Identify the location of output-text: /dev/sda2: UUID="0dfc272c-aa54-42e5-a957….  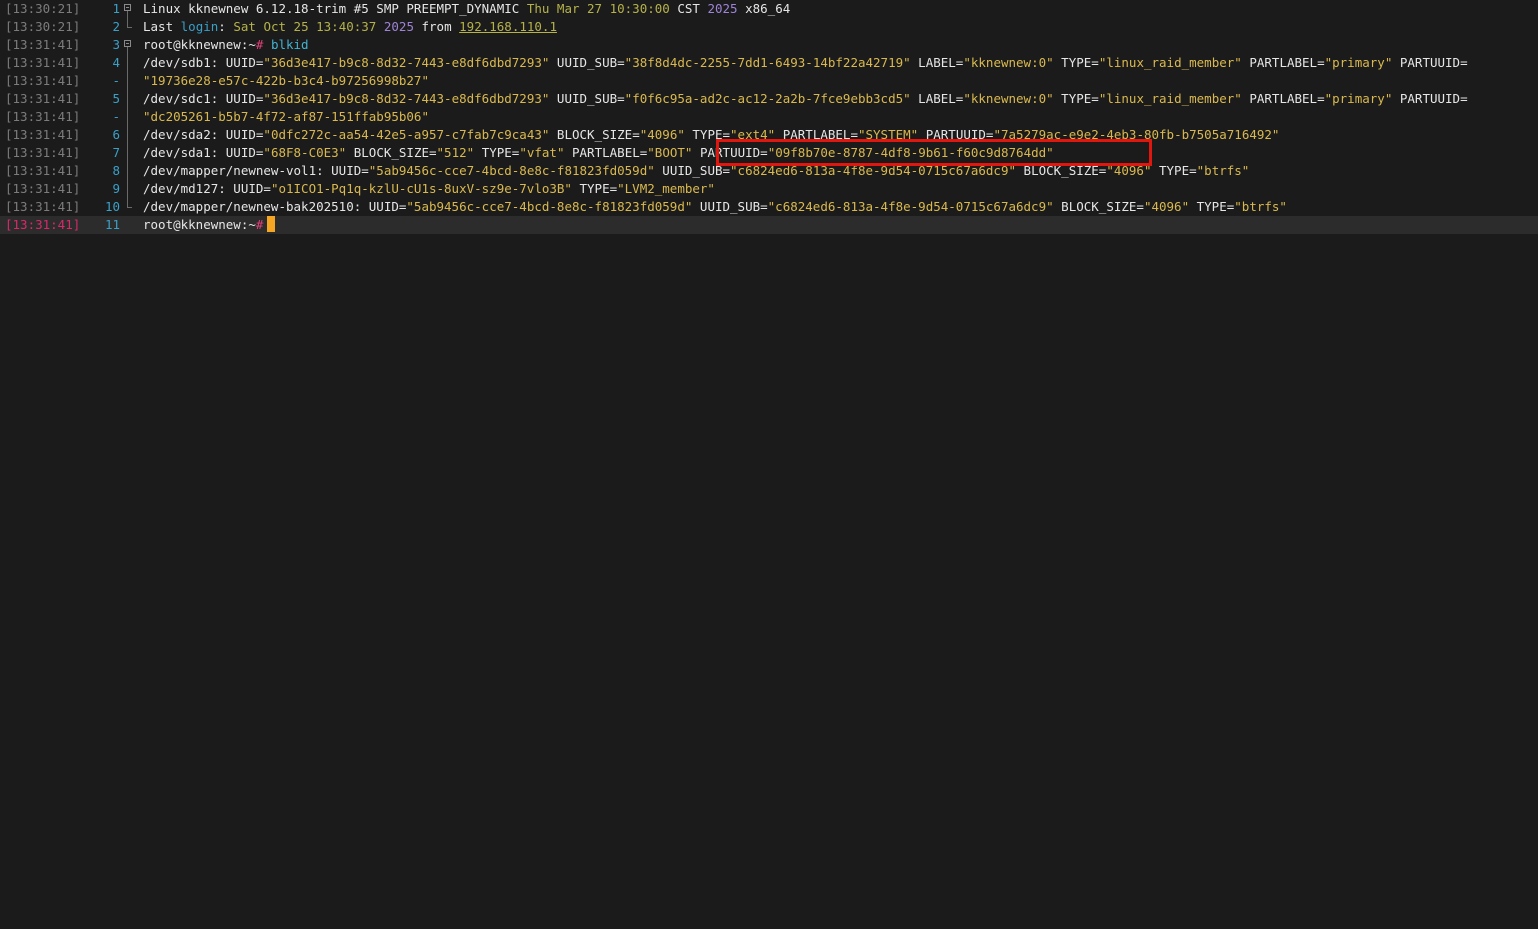
(711, 134).